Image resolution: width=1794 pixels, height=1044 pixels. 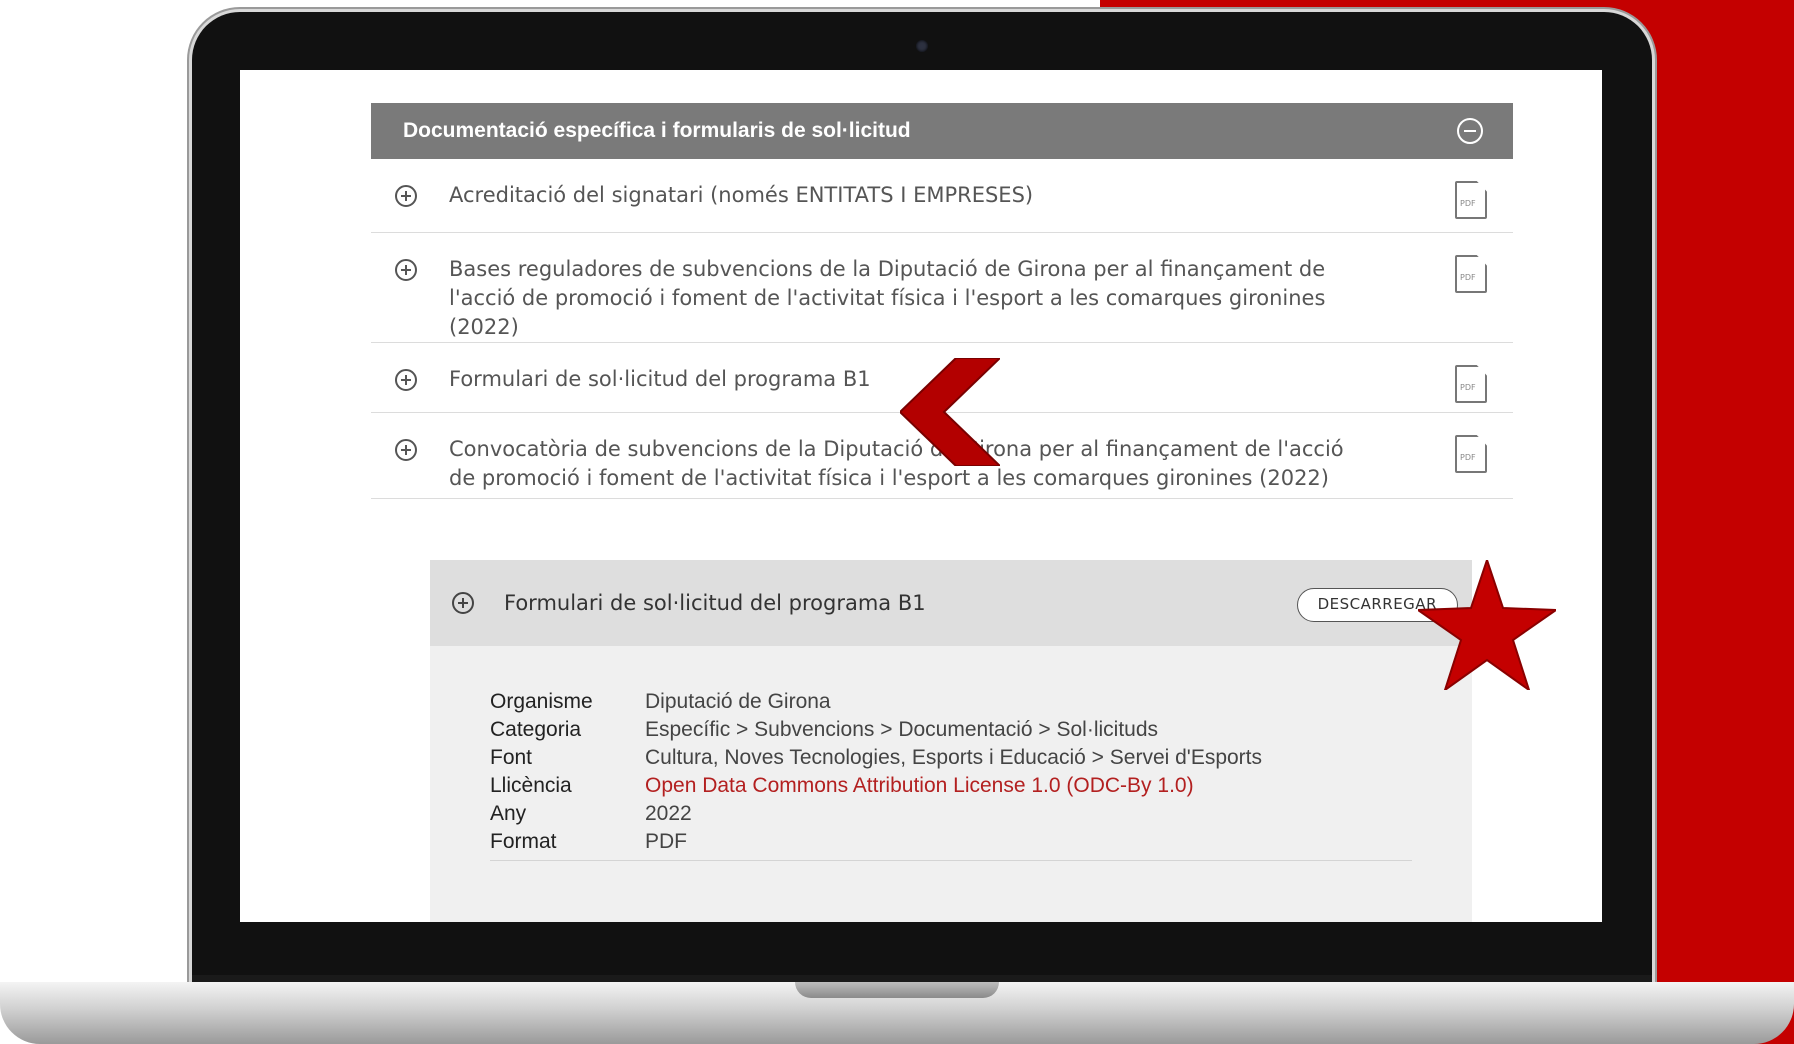 I want to click on metadata-label: Font, so click(x=511, y=757).